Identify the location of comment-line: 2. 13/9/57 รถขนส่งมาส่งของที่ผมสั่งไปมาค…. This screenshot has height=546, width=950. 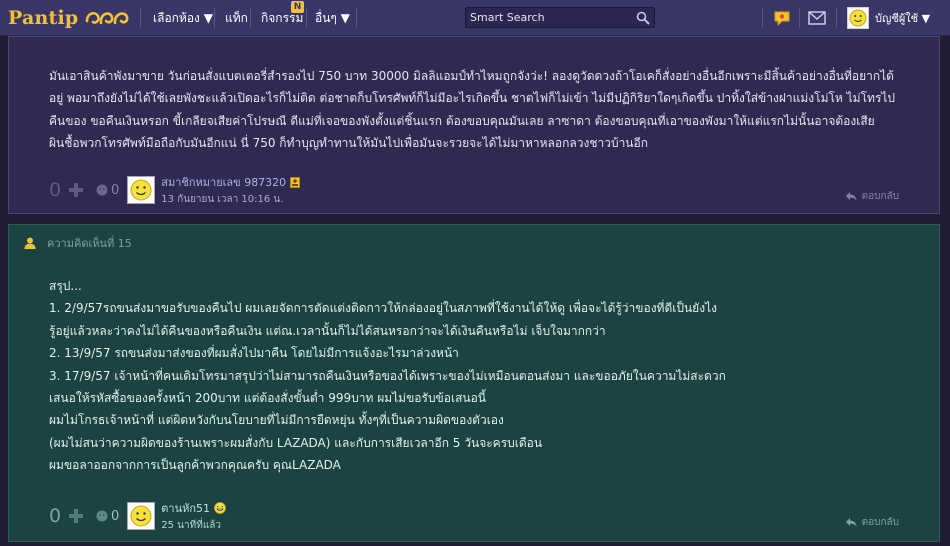
(254, 353).